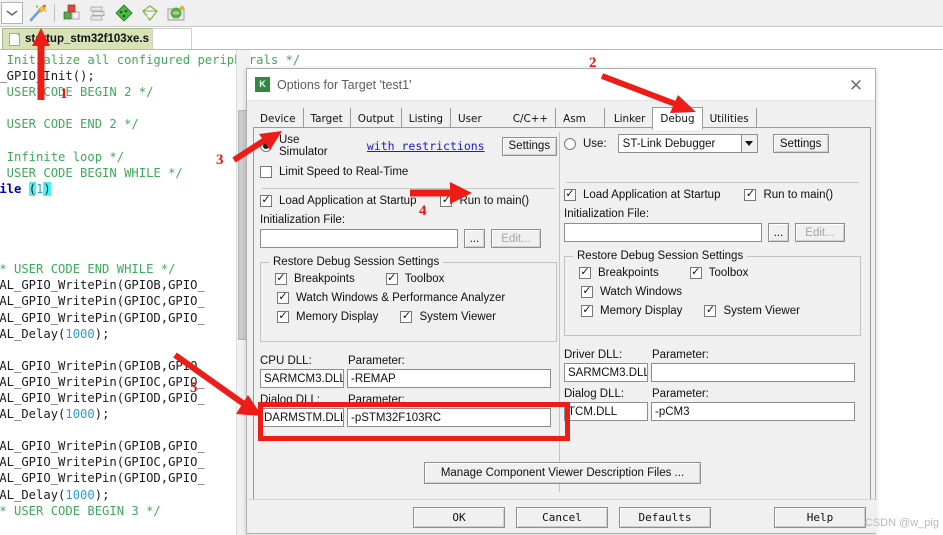 Image resolution: width=943 pixels, height=535 pixels. Describe the element at coordinates (680, 394) in the screenshot. I see `dbg-dialog-dll-param-label: Parameter:` at that location.